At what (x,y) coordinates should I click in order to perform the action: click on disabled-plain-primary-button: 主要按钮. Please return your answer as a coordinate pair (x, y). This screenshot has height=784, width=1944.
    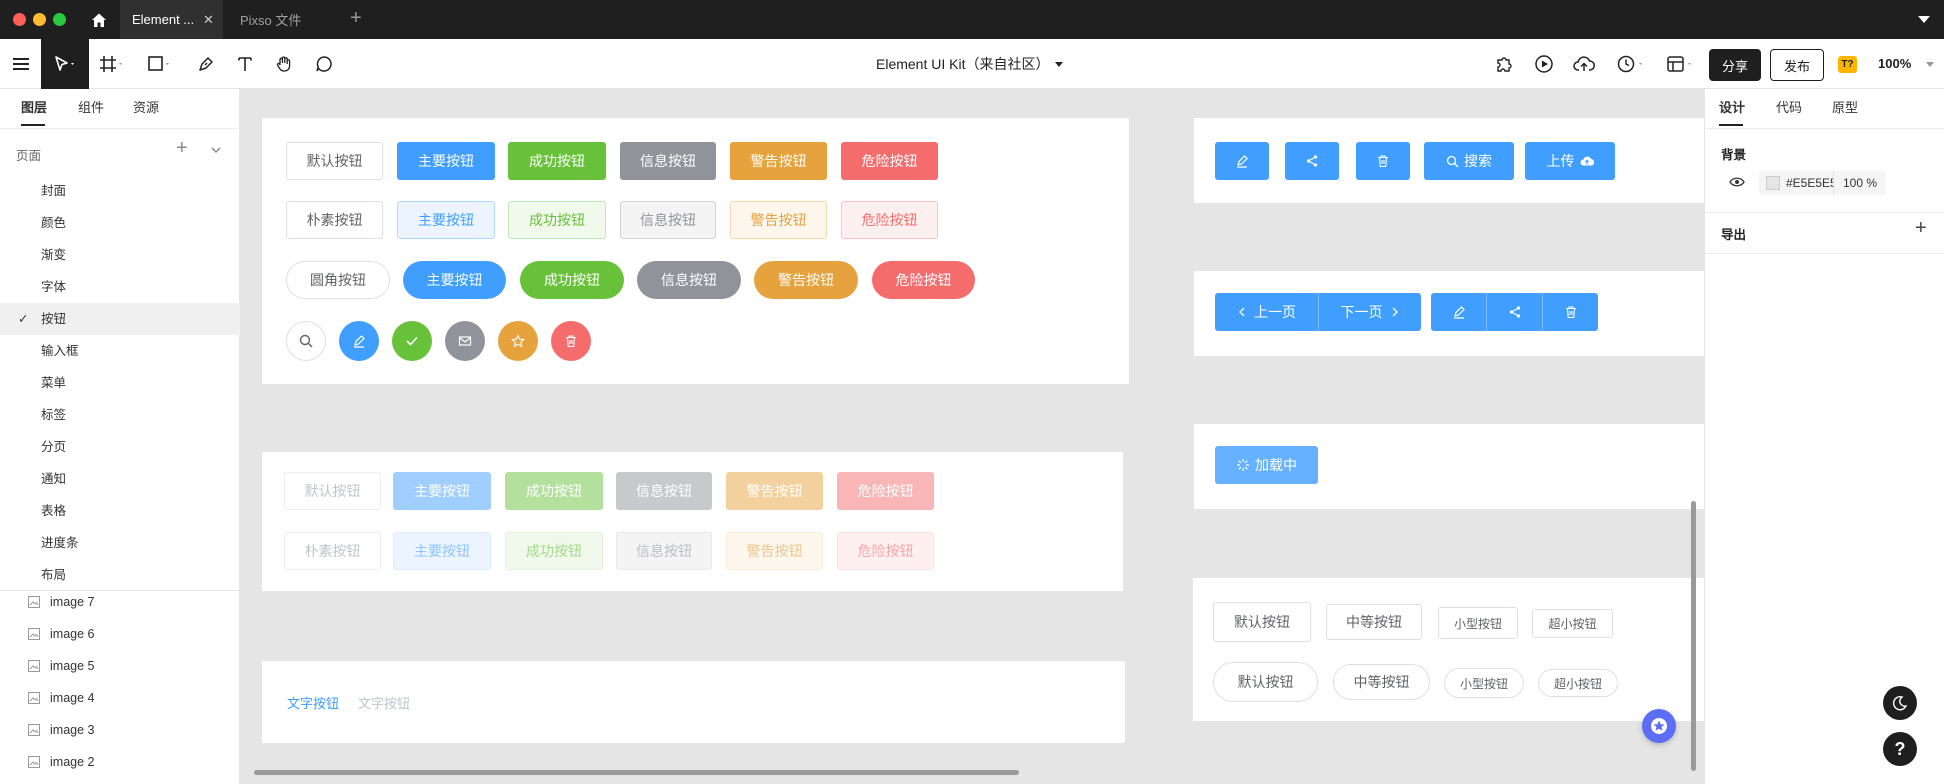
    Looking at the image, I should click on (442, 551).